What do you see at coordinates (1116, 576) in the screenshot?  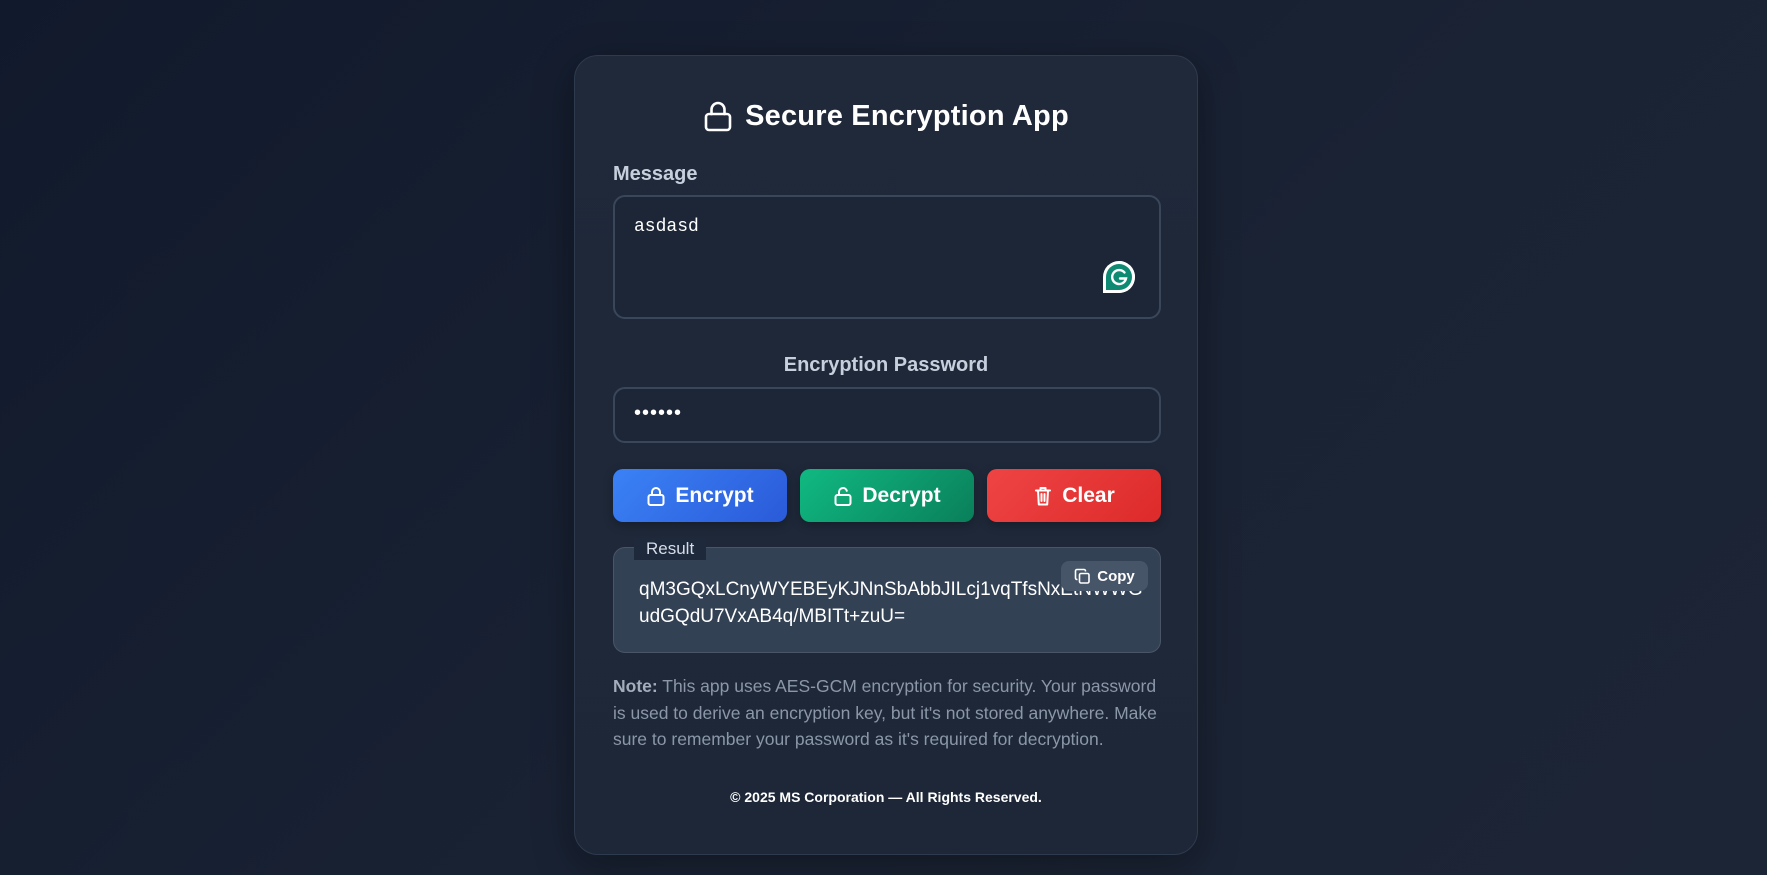 I see `copy-button-label: Copy` at bounding box center [1116, 576].